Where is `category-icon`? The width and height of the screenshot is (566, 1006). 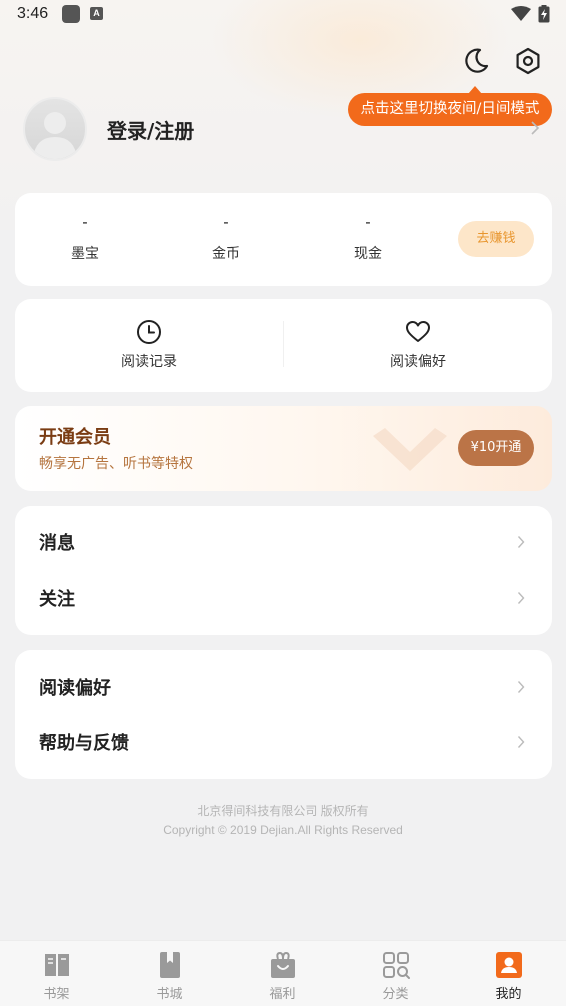 category-icon is located at coordinates (396, 965).